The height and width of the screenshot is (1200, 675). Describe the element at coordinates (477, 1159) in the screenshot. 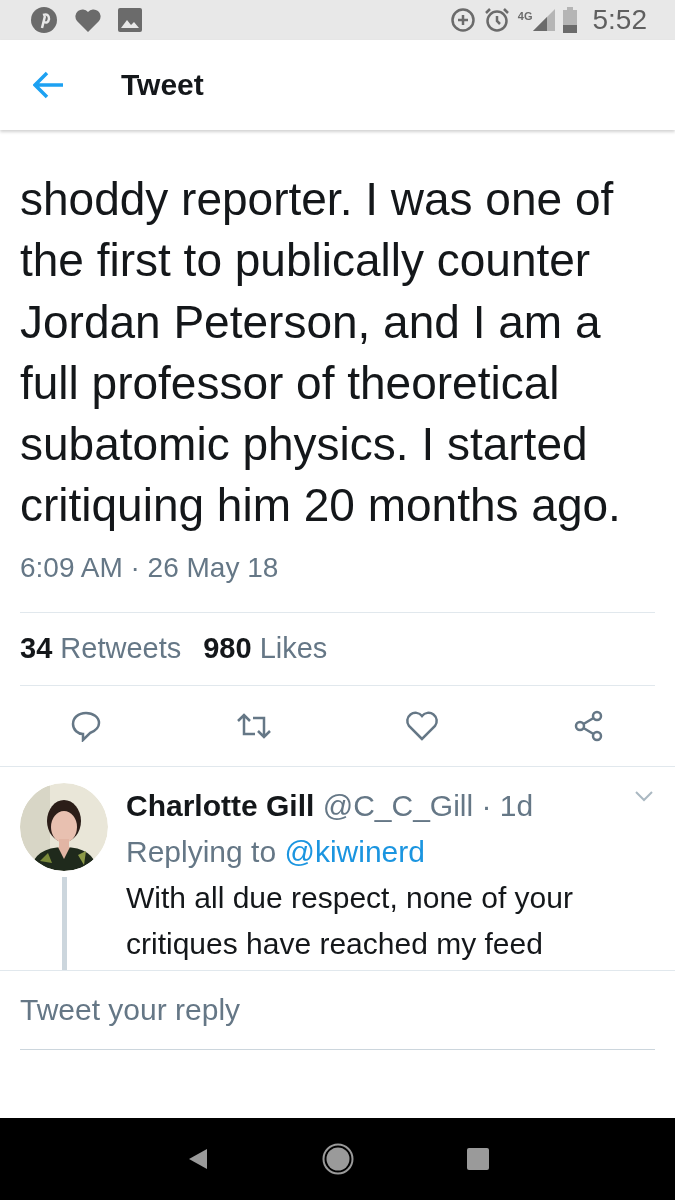

I see `recents-icon` at that location.